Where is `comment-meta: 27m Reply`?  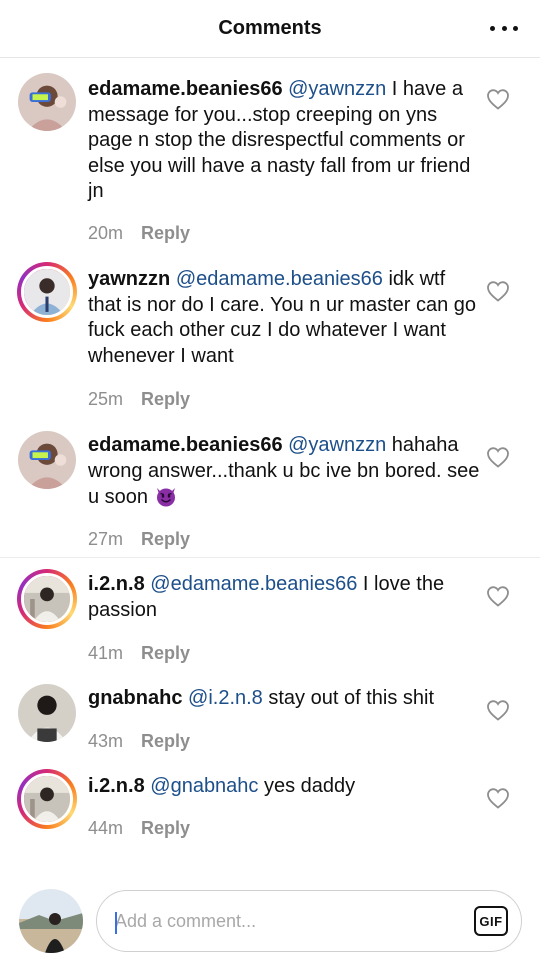 comment-meta: 27m Reply is located at coordinates (139, 539).